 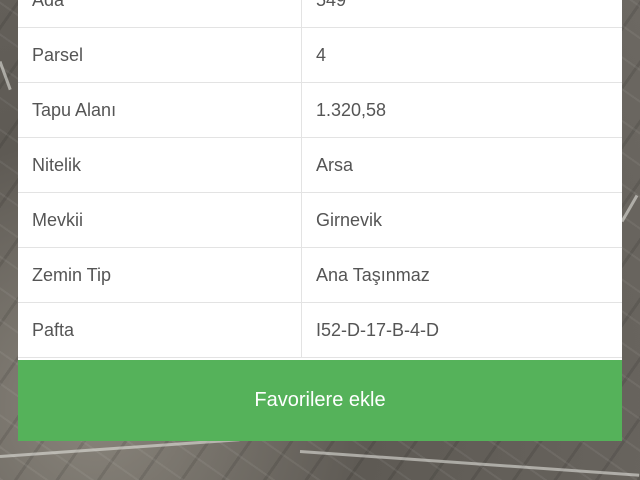 What do you see at coordinates (160, 330) in the screenshot?
I see `row-label: Pafta` at bounding box center [160, 330].